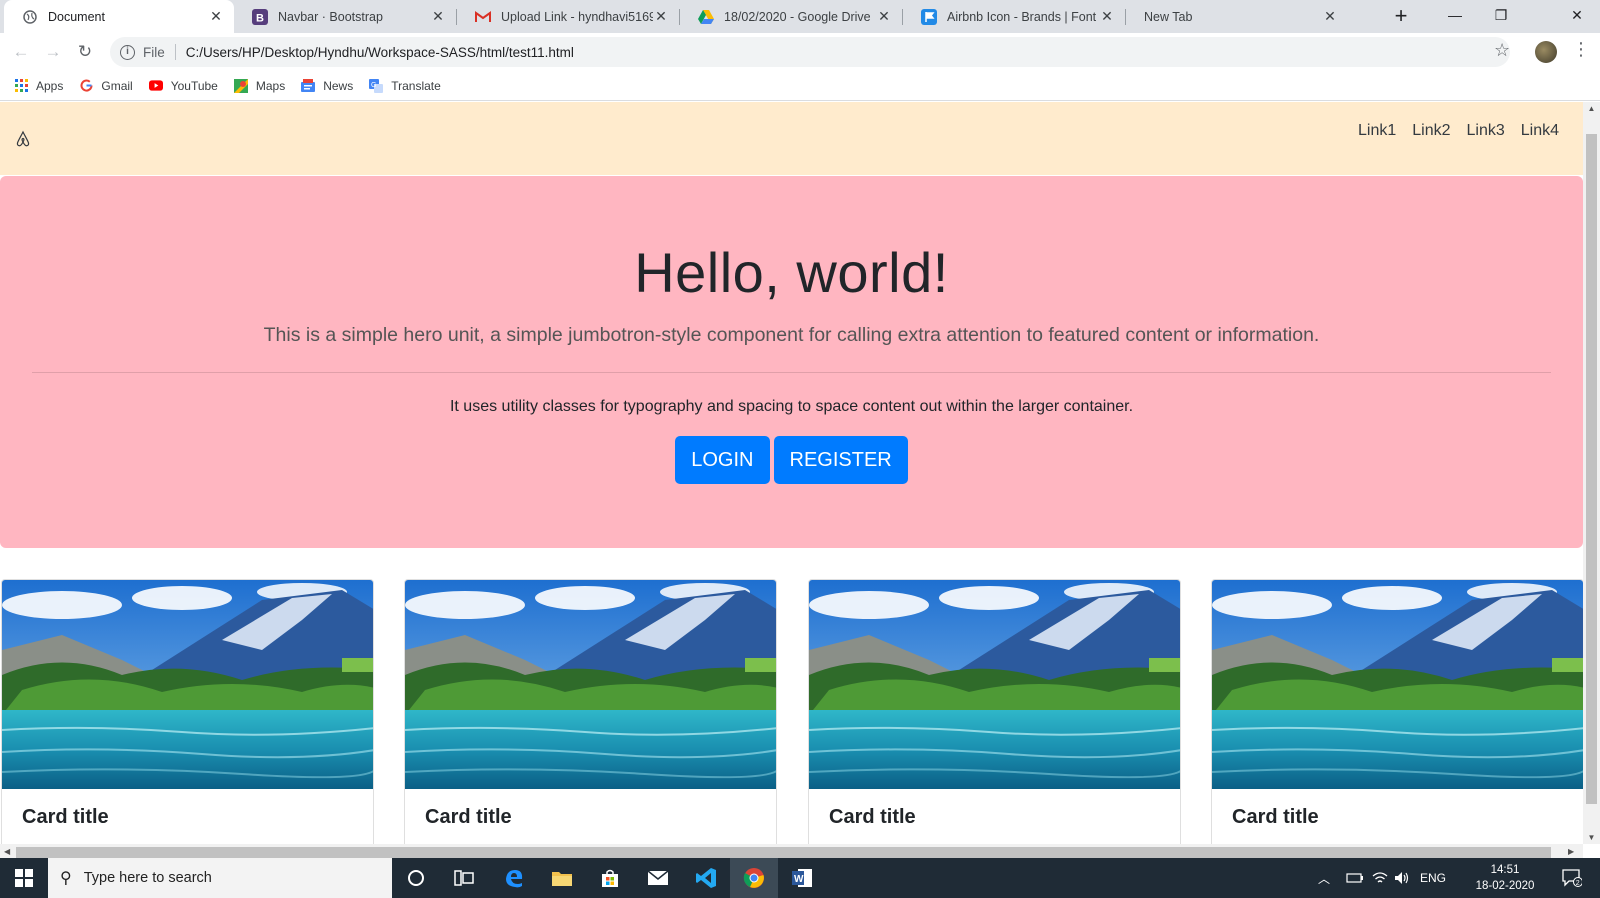  I want to click on tab-title: Airbnb Icon - Brands | Font Aw, so click(1023, 16).